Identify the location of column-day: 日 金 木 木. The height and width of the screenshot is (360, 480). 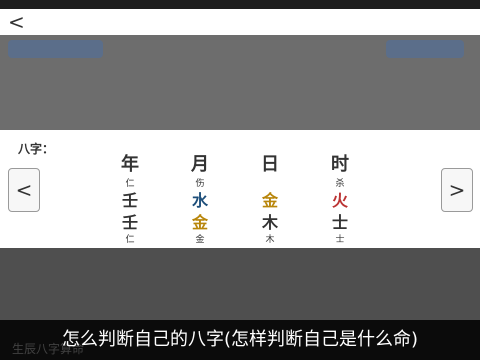
(270, 199).